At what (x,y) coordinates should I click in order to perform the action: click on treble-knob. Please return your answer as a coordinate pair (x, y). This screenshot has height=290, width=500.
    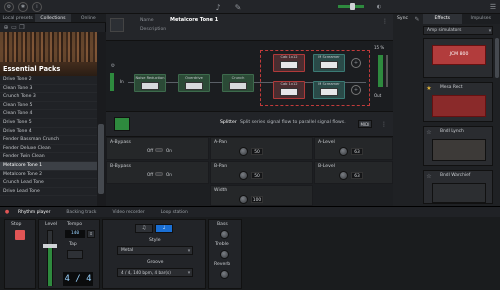
    Looking at the image, I should click on (224, 254).